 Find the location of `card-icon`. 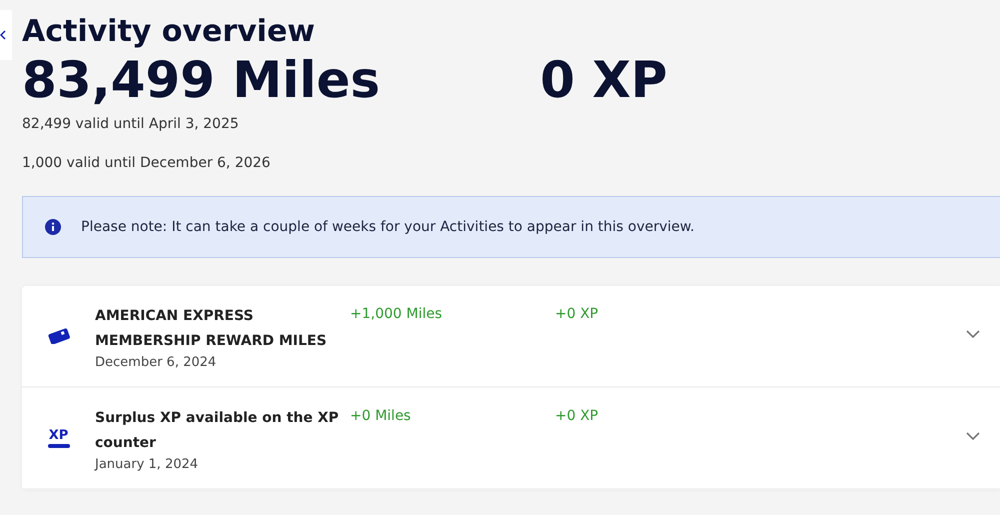

card-icon is located at coordinates (59, 336).